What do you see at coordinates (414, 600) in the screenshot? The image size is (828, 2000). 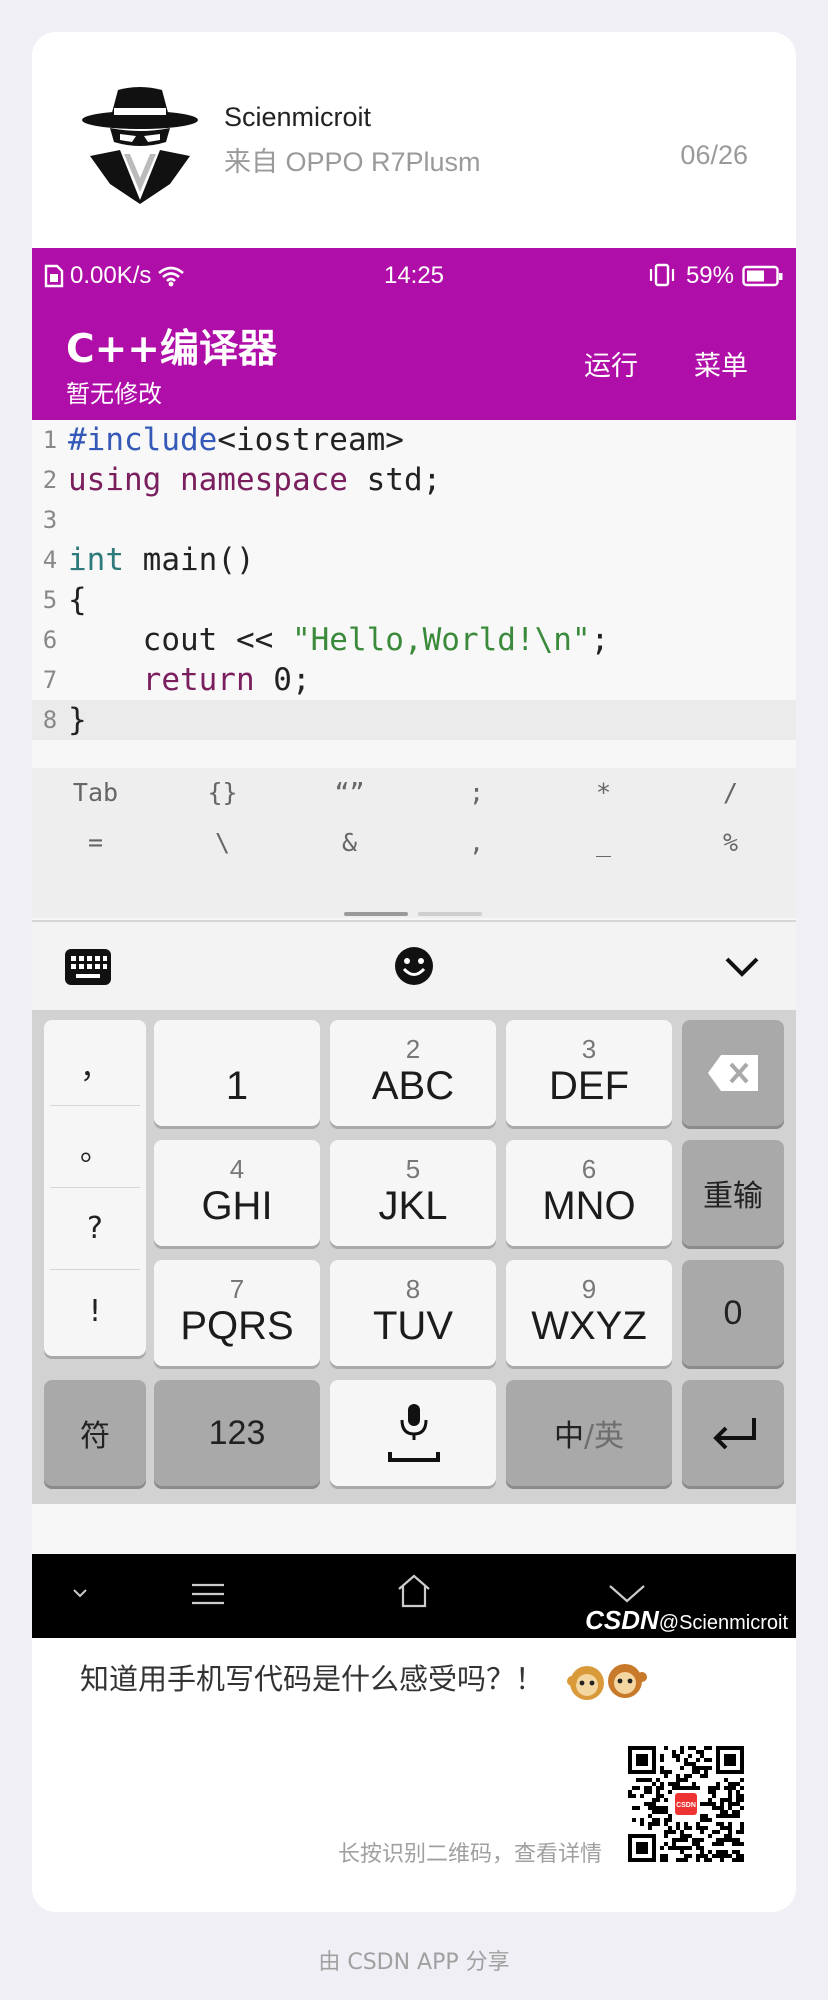 I see `code-line: 5{` at bounding box center [414, 600].